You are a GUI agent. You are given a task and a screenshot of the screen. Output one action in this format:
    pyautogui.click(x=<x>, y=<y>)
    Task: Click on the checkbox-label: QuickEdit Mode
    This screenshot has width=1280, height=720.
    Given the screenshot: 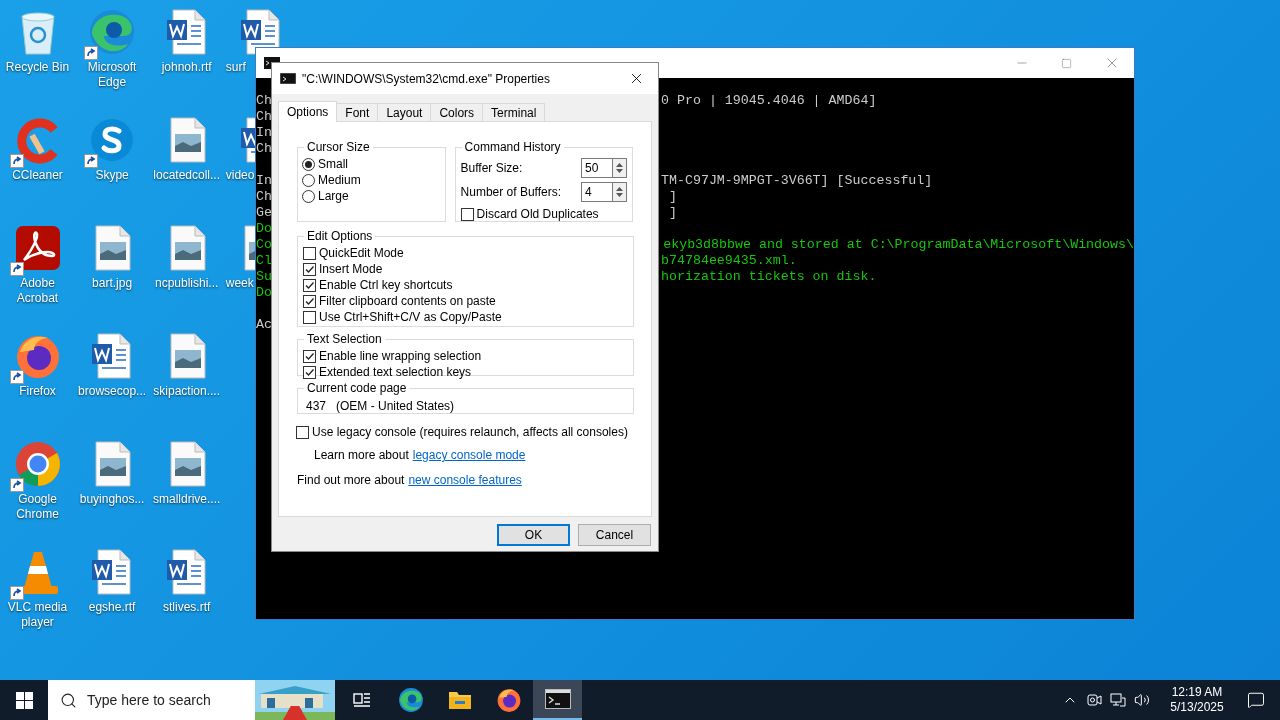 What is the action you would take?
    pyautogui.click(x=361, y=253)
    